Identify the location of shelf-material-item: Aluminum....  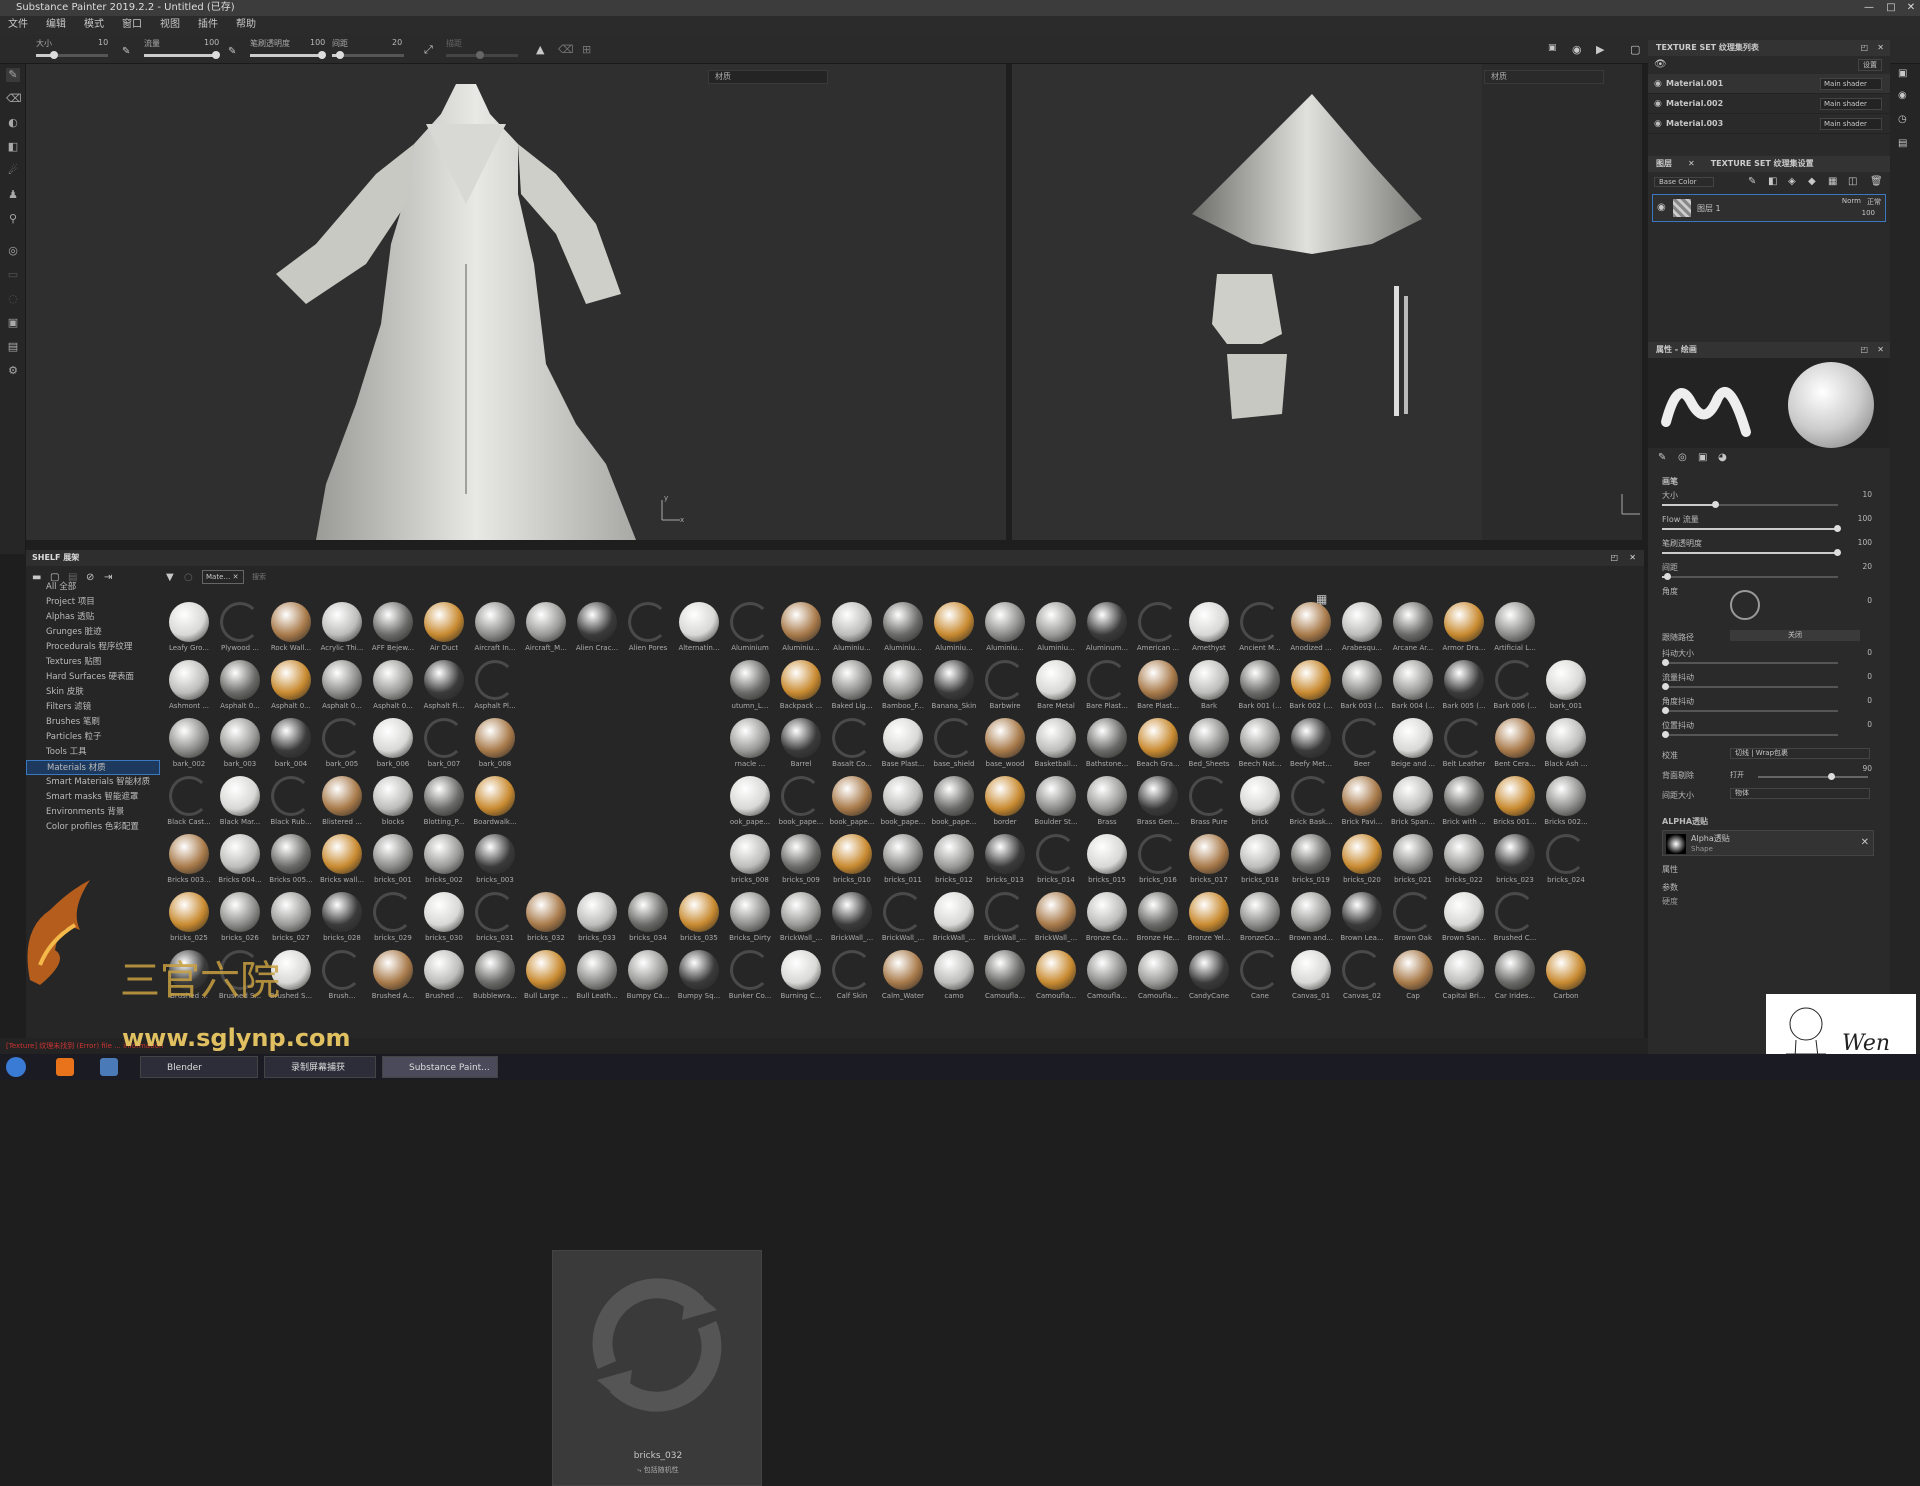
(1107, 629).